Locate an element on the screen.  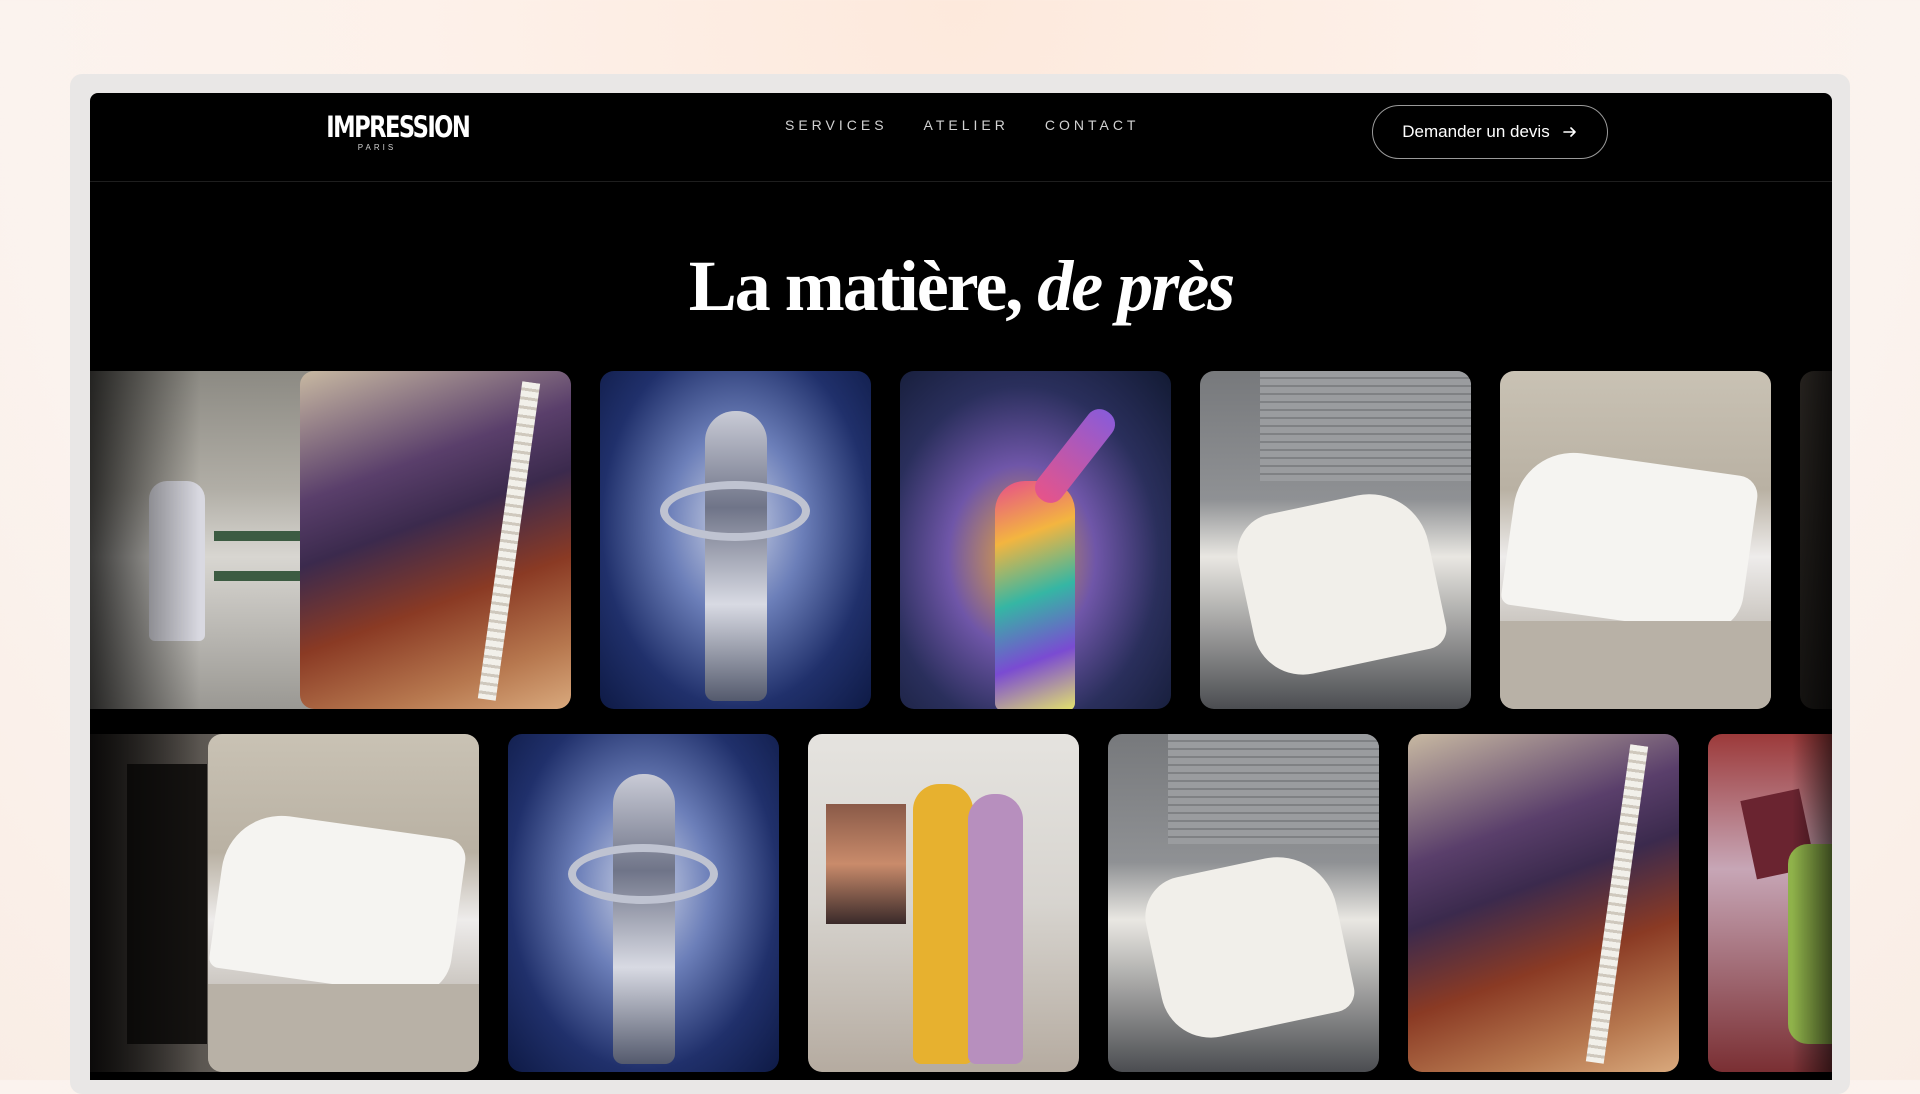
request-quote-button: Demander un devis is located at coordinates (1490, 132).